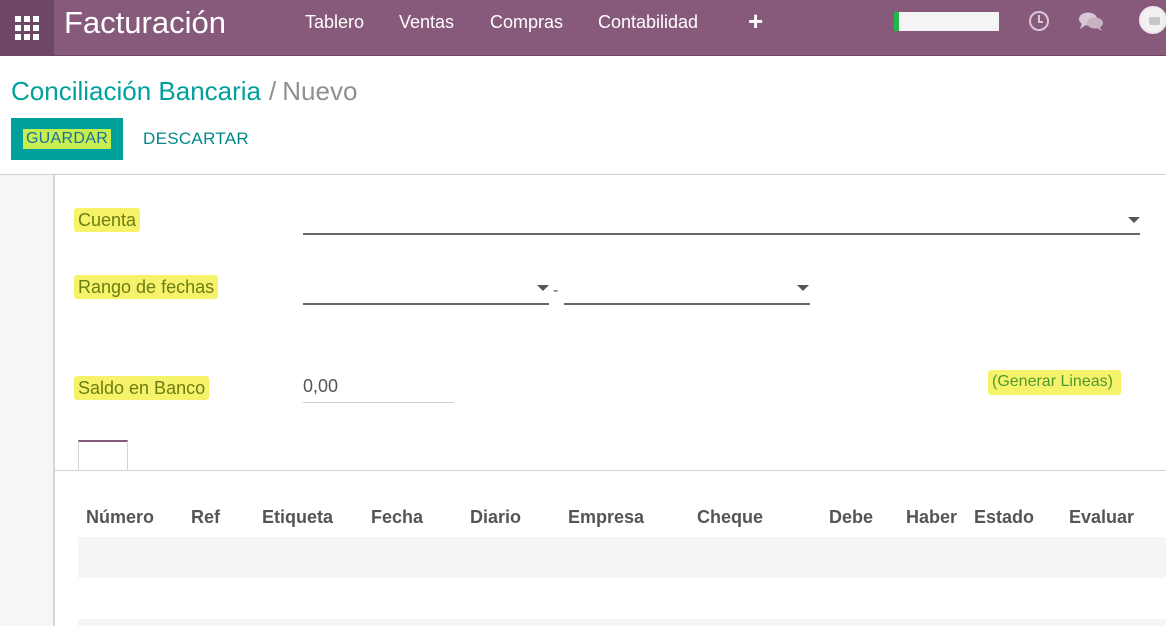 The width and height of the screenshot is (1166, 626). What do you see at coordinates (1091, 24) in the screenshot?
I see `chat-icon` at bounding box center [1091, 24].